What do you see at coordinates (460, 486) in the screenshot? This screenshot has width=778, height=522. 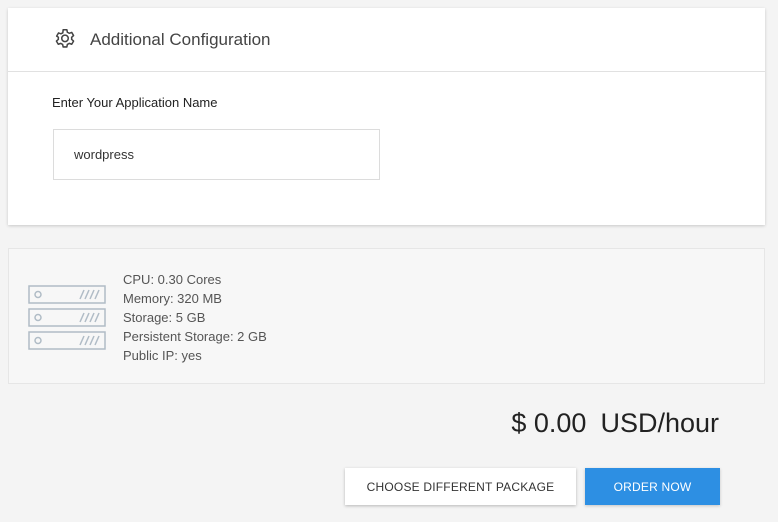 I see `choose-different-package-button: CHOOSE DIFFERENT PACKAGE` at bounding box center [460, 486].